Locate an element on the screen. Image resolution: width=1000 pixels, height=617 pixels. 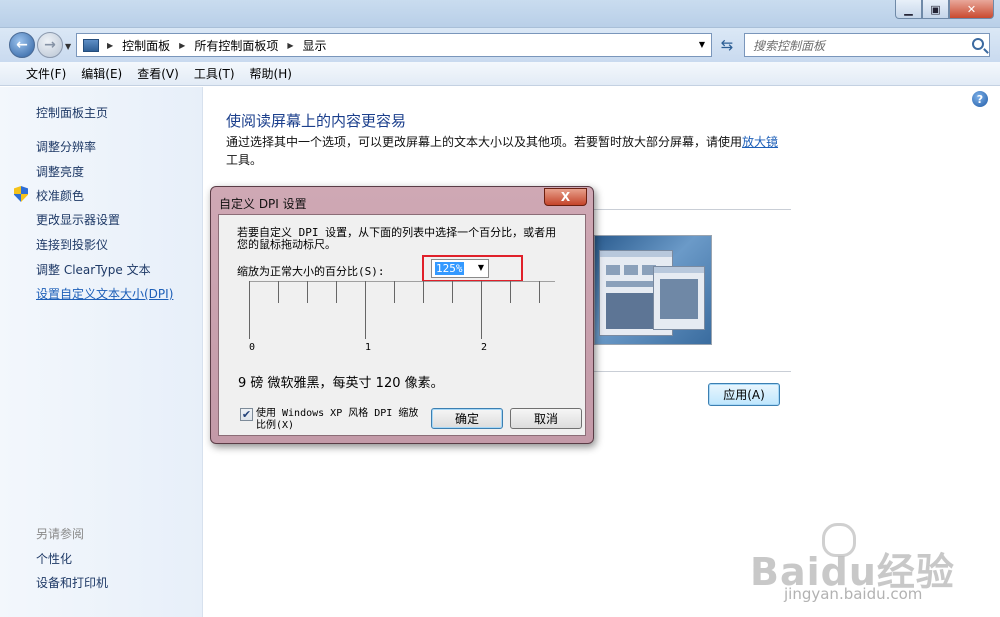
description-text-end: 工具。 is located at coordinates (244, 160).